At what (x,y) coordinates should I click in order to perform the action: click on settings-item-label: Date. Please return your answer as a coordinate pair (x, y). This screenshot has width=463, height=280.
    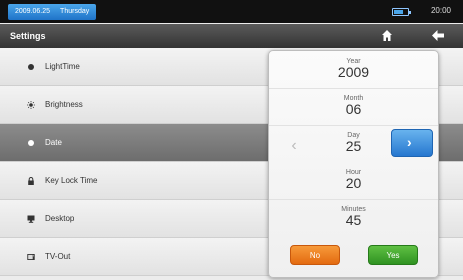
    Looking at the image, I should click on (53, 142).